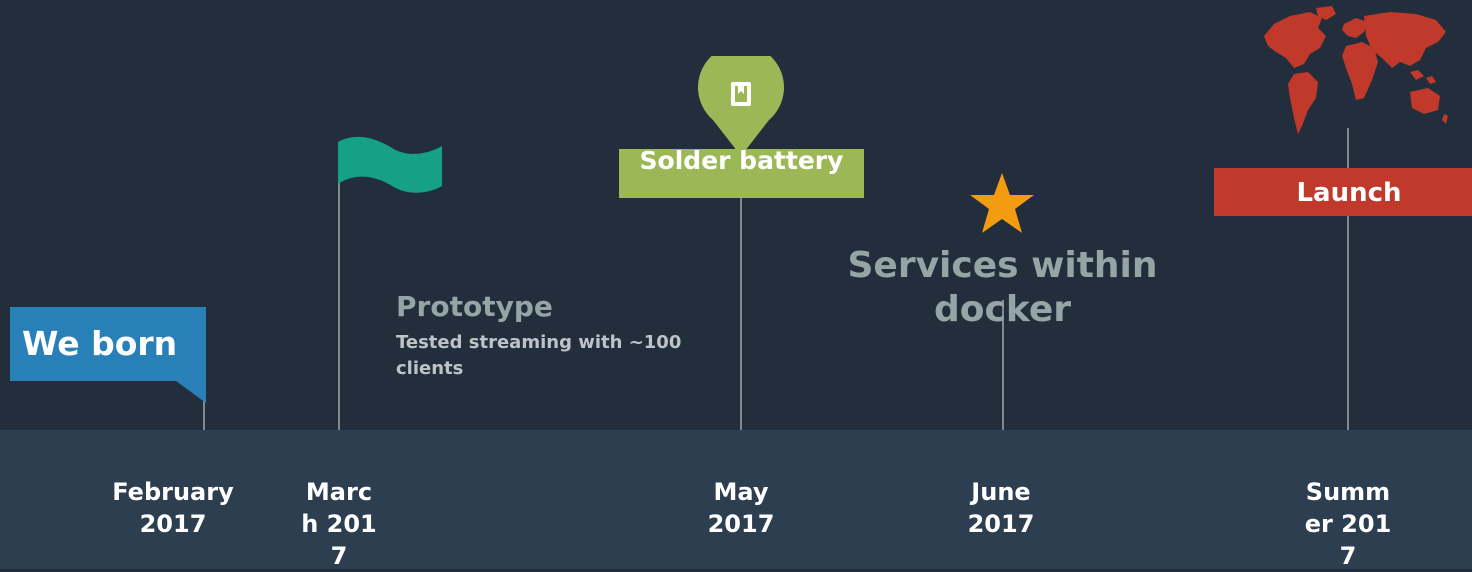 Image resolution: width=1472 pixels, height=572 pixels. I want to click on map-pin-icon, so click(741, 106).